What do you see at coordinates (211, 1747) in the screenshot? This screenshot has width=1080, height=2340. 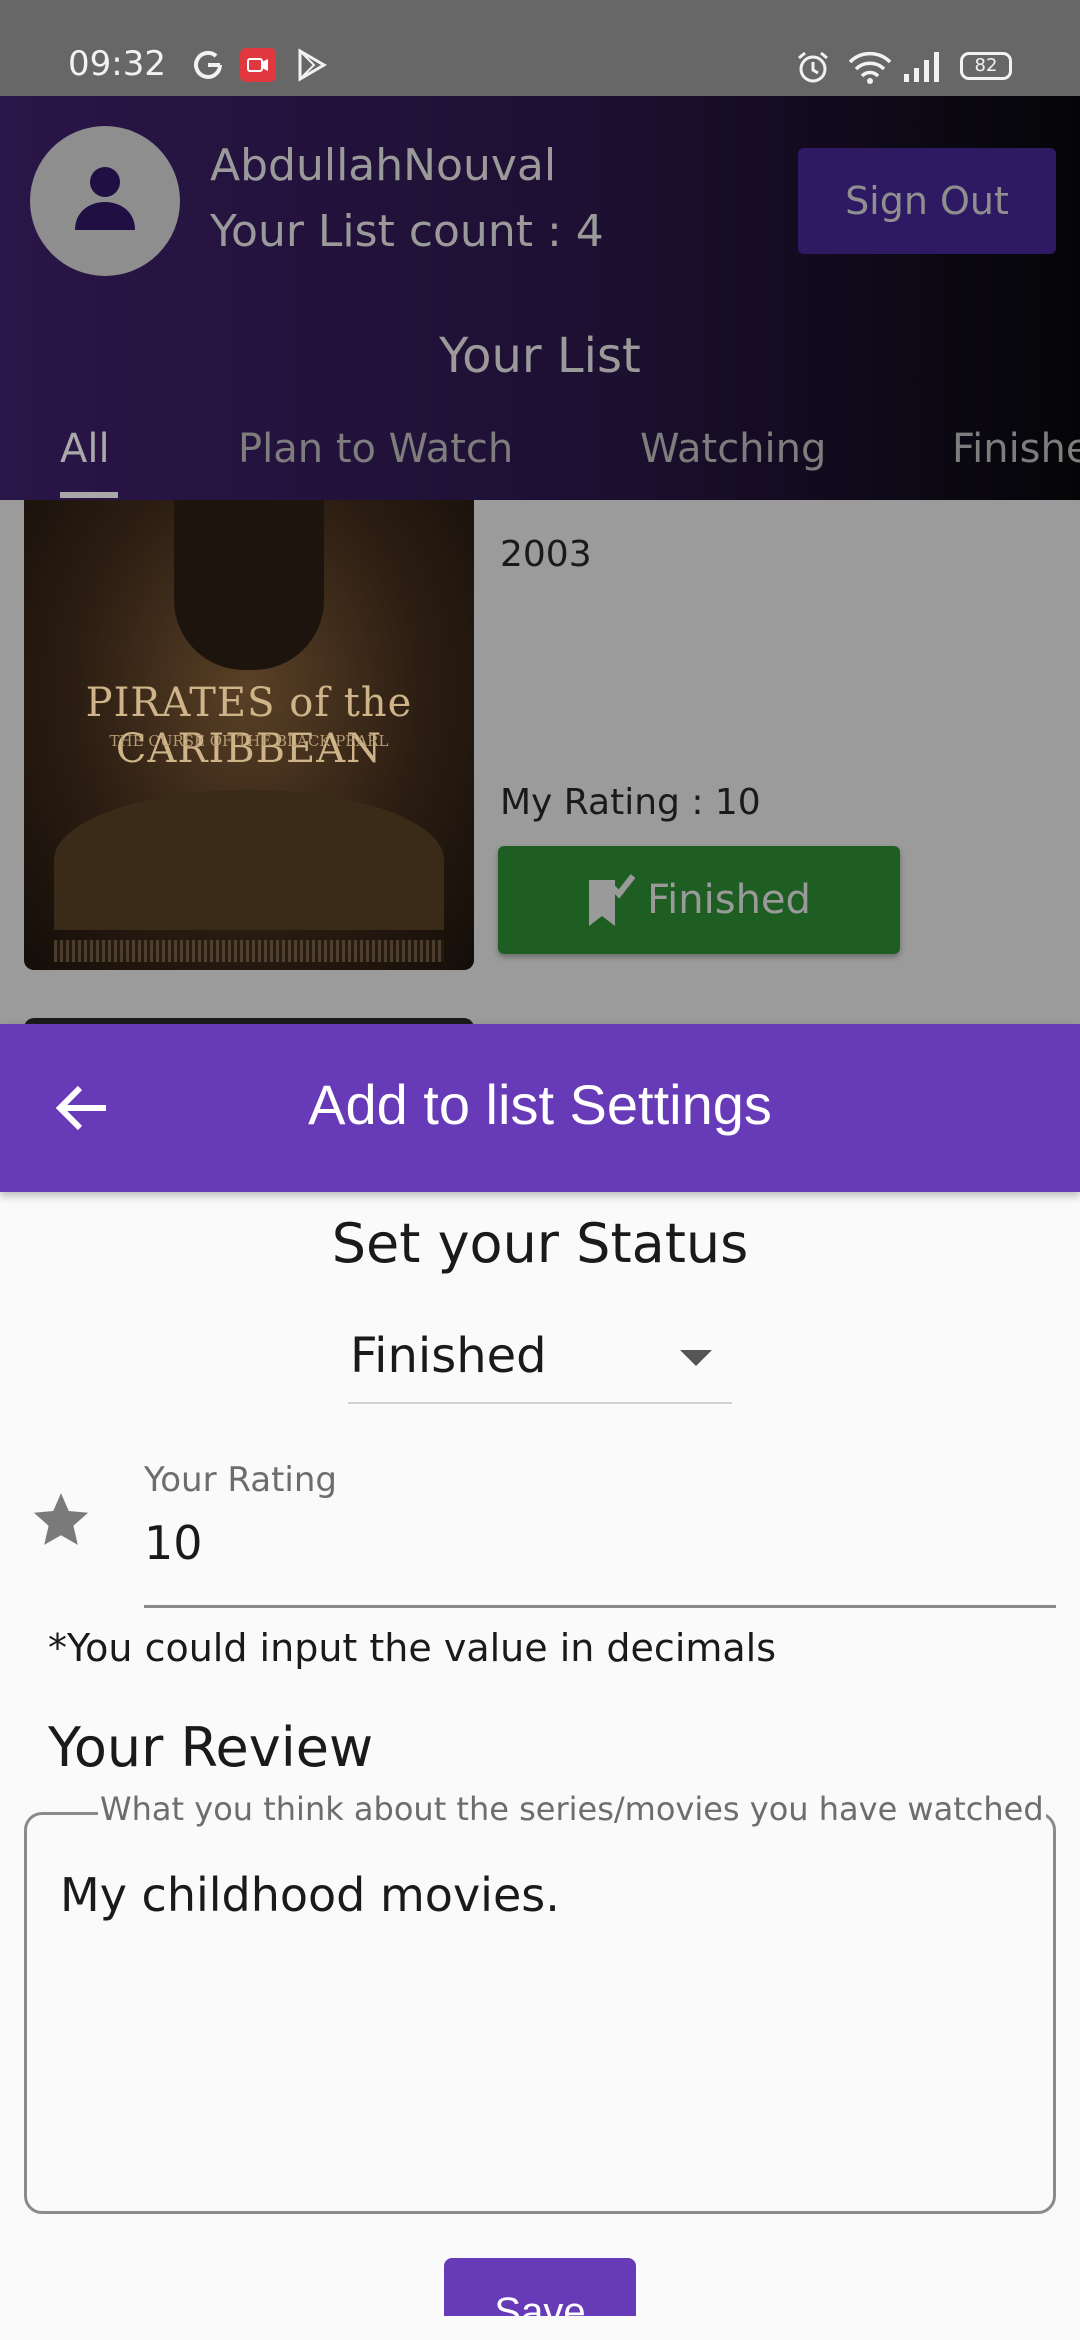 I see `review-title: Your Review` at bounding box center [211, 1747].